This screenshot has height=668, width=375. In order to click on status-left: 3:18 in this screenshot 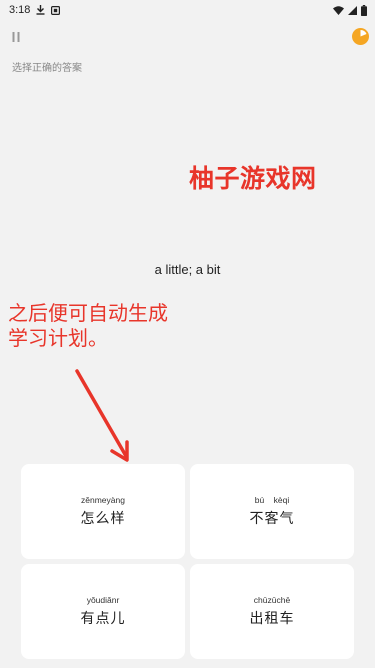, I will do `click(30, 10)`.